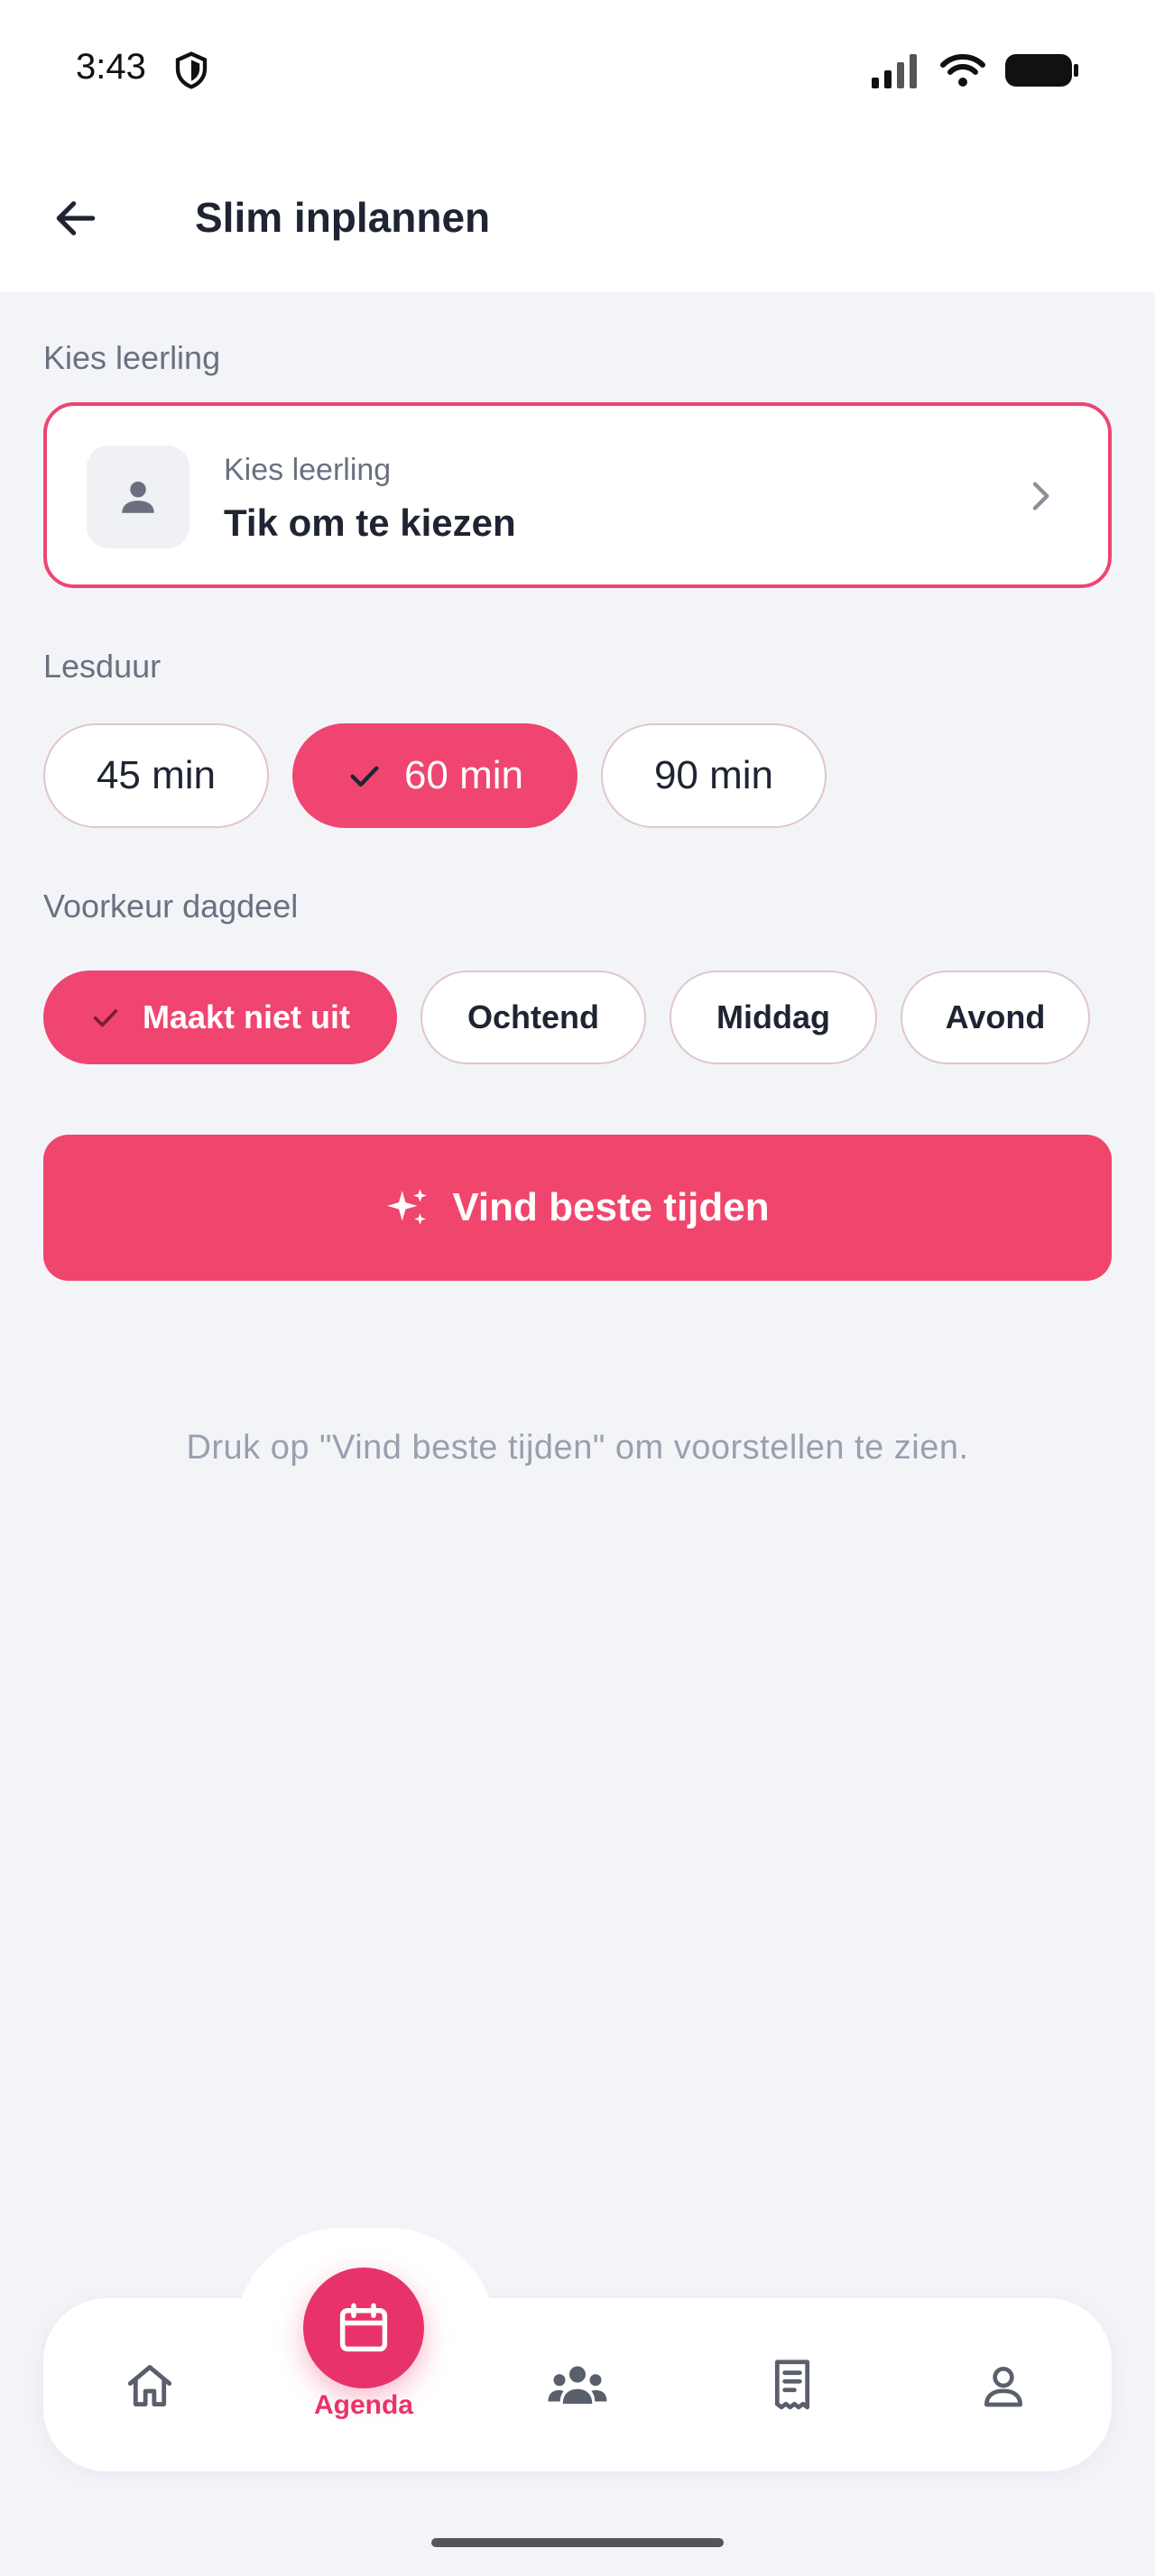  I want to click on duration-options: 45 min 60 min 90 min, so click(435, 776).